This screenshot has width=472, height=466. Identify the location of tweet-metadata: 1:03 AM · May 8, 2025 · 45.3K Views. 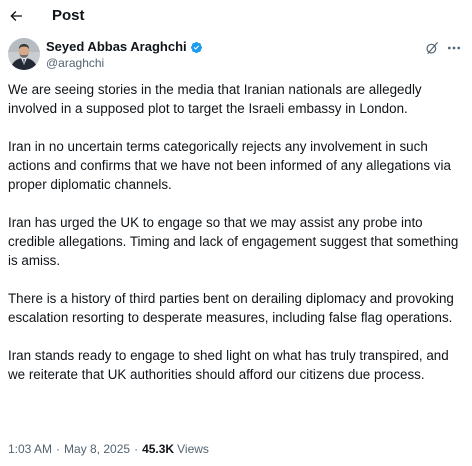
(108, 449).